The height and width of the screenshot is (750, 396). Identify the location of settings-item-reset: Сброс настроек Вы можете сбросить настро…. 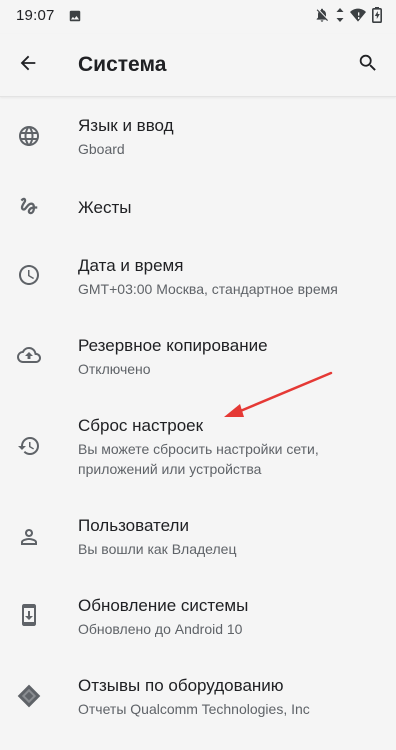
(198, 451).